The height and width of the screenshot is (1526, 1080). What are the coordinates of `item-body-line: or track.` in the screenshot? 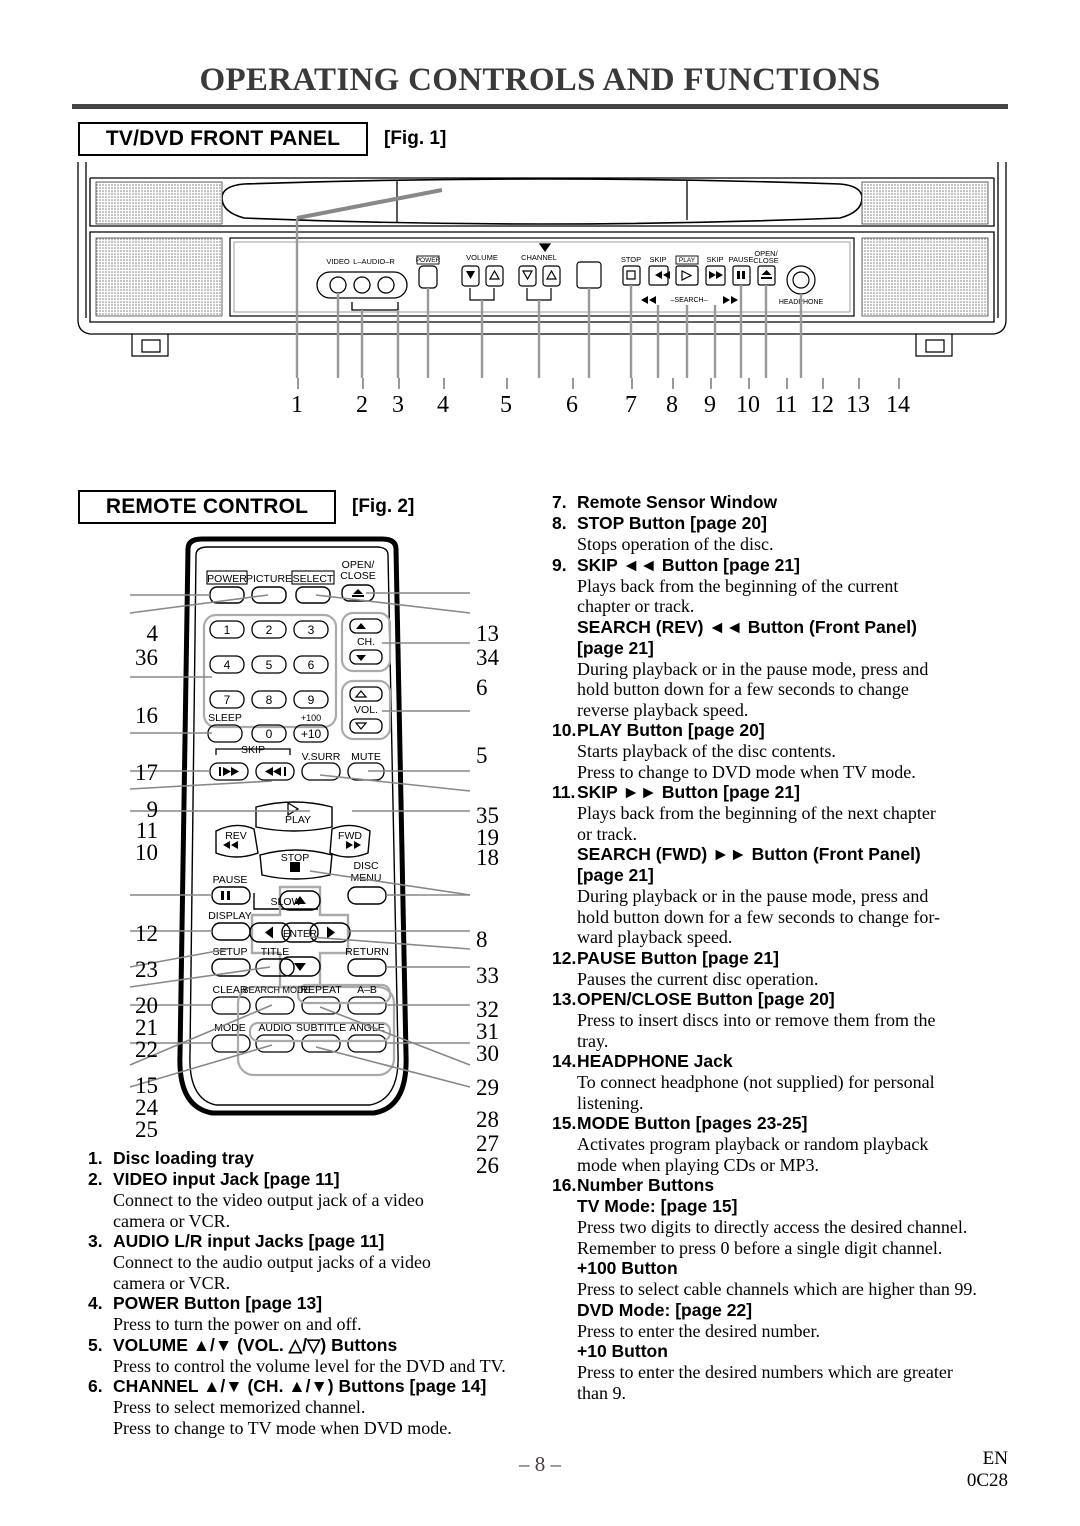 It's located at (607, 833).